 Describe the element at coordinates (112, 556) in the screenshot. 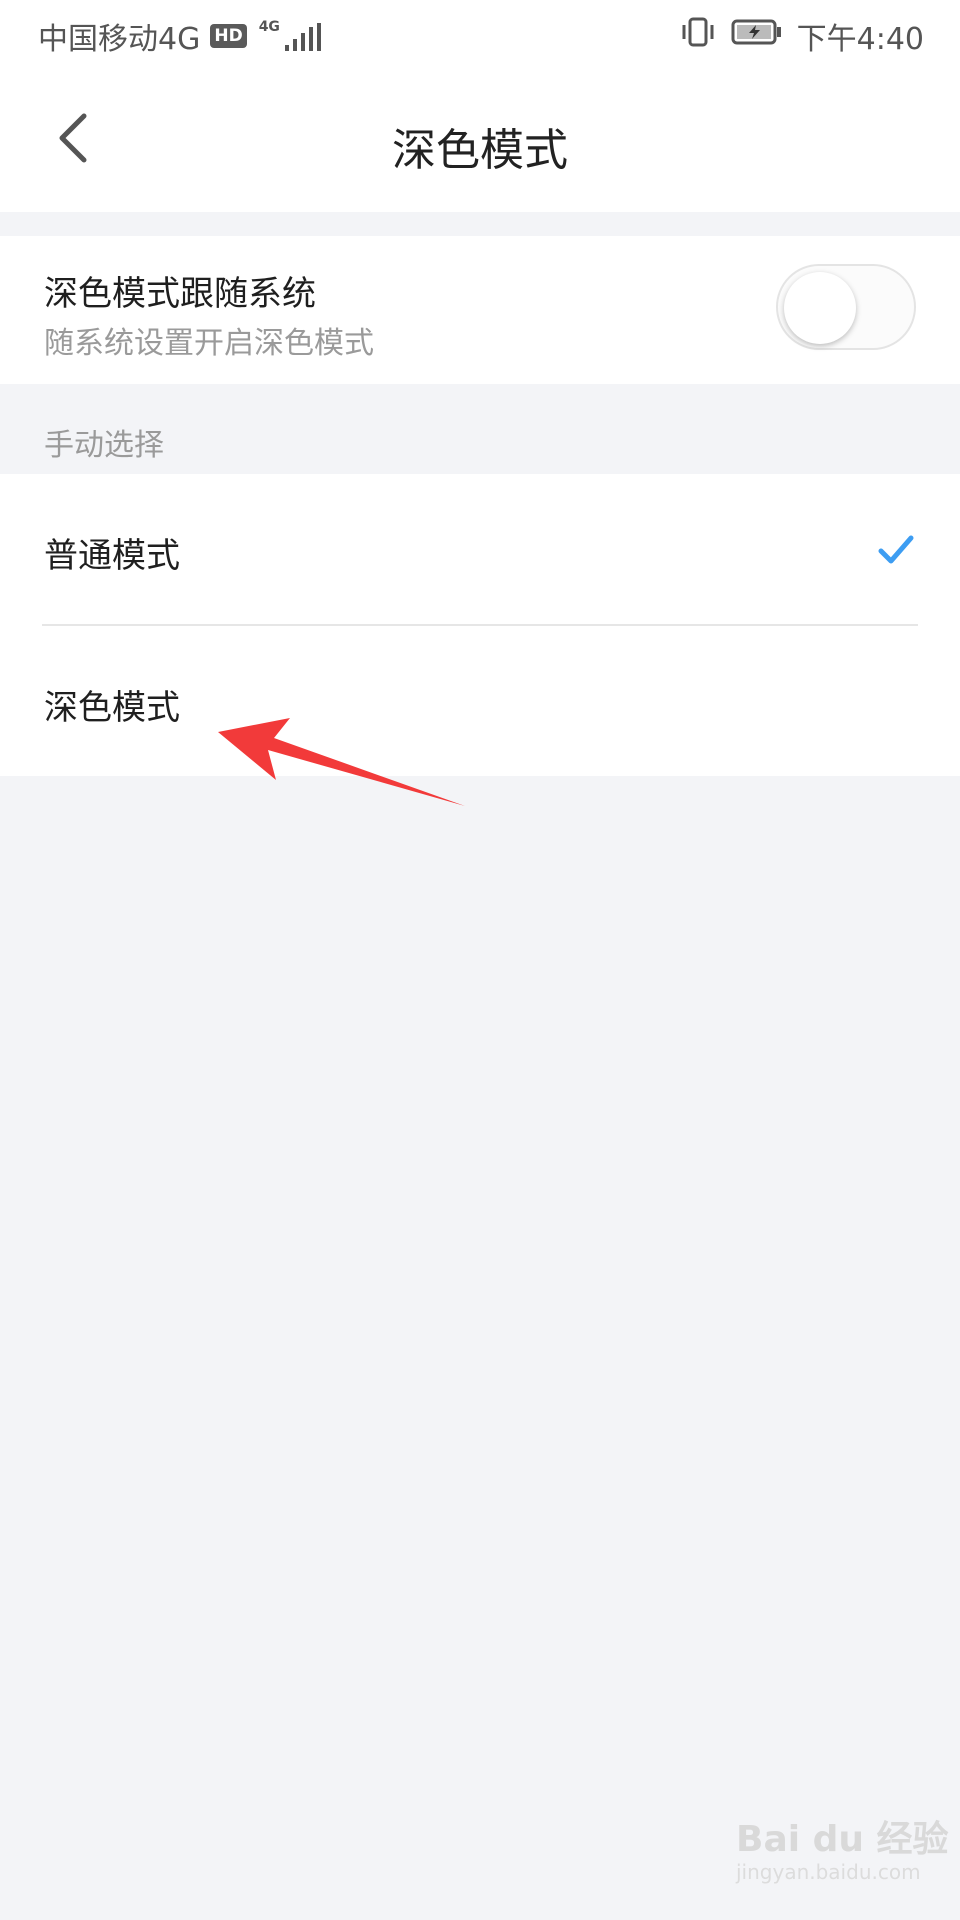

I see `option-label: 普通模式` at that location.